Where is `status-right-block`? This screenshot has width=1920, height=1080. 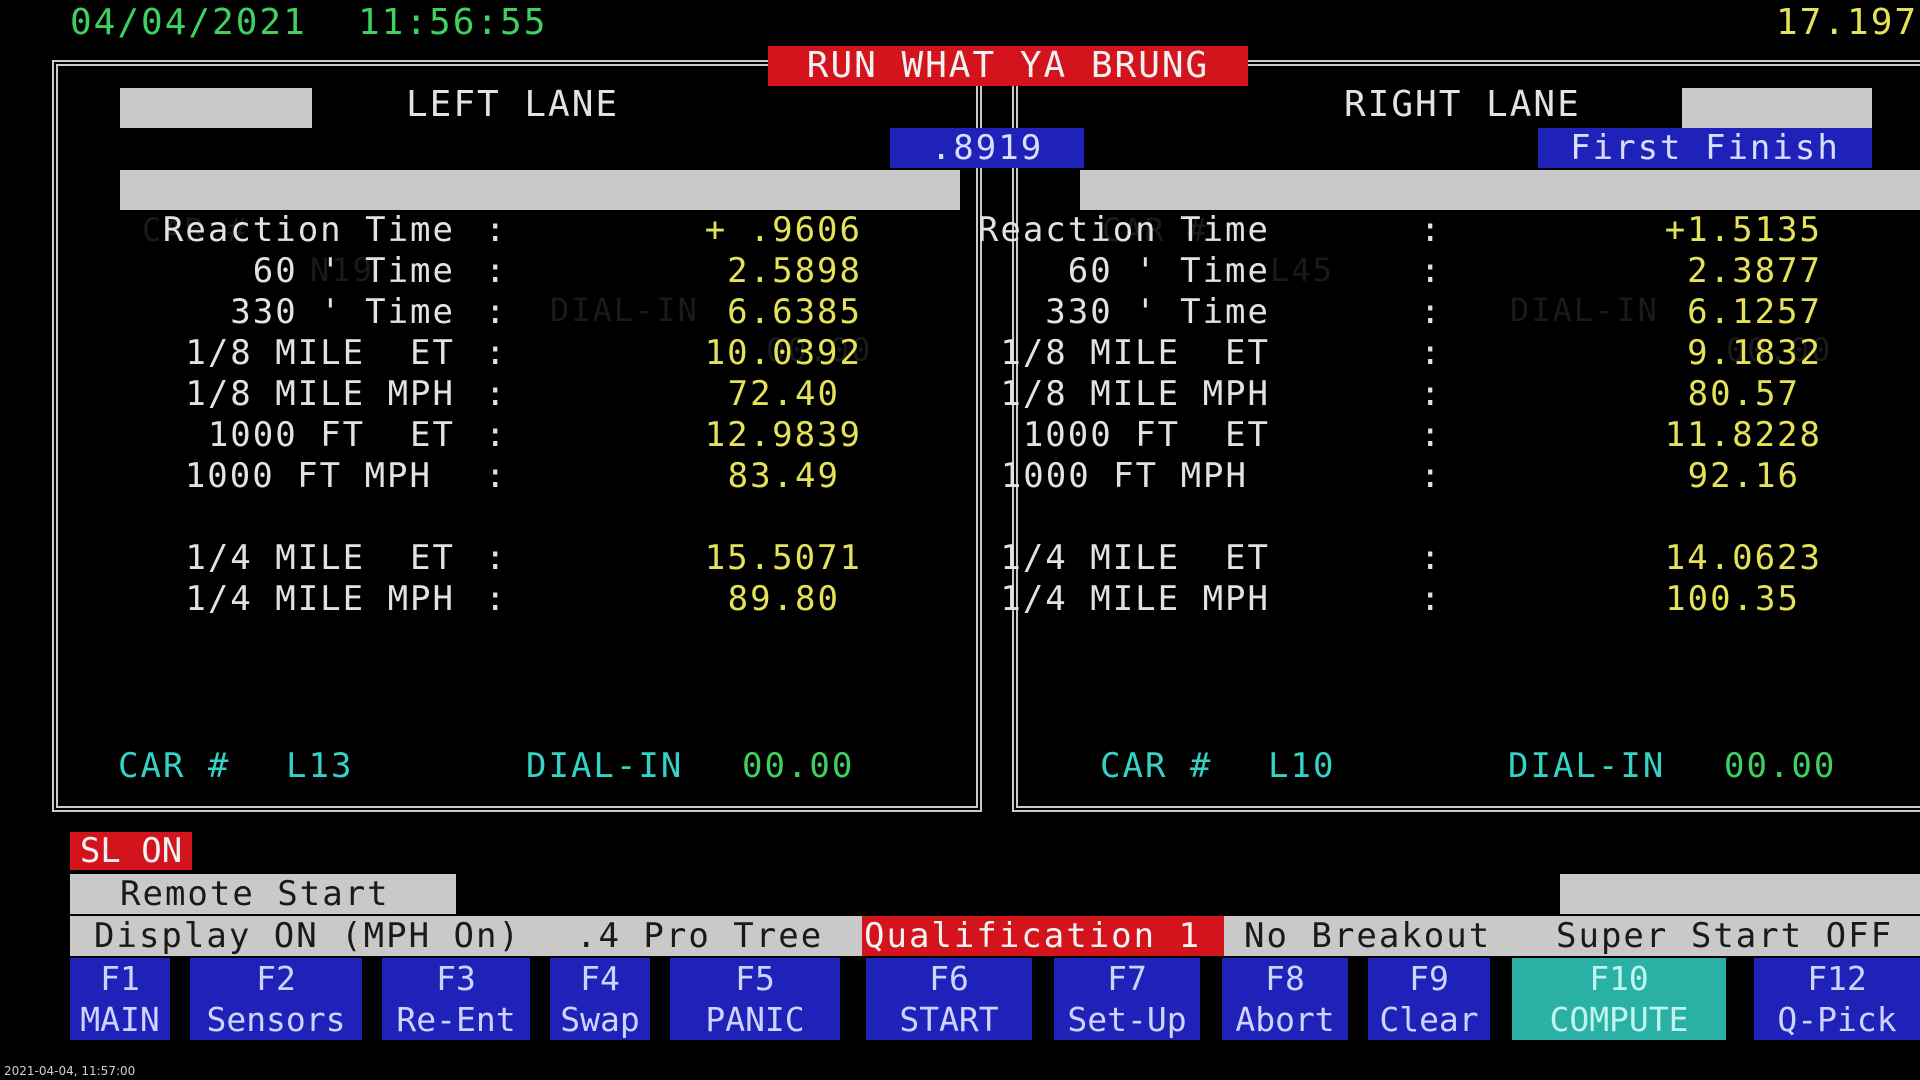
status-right-block is located at coordinates (1740, 894).